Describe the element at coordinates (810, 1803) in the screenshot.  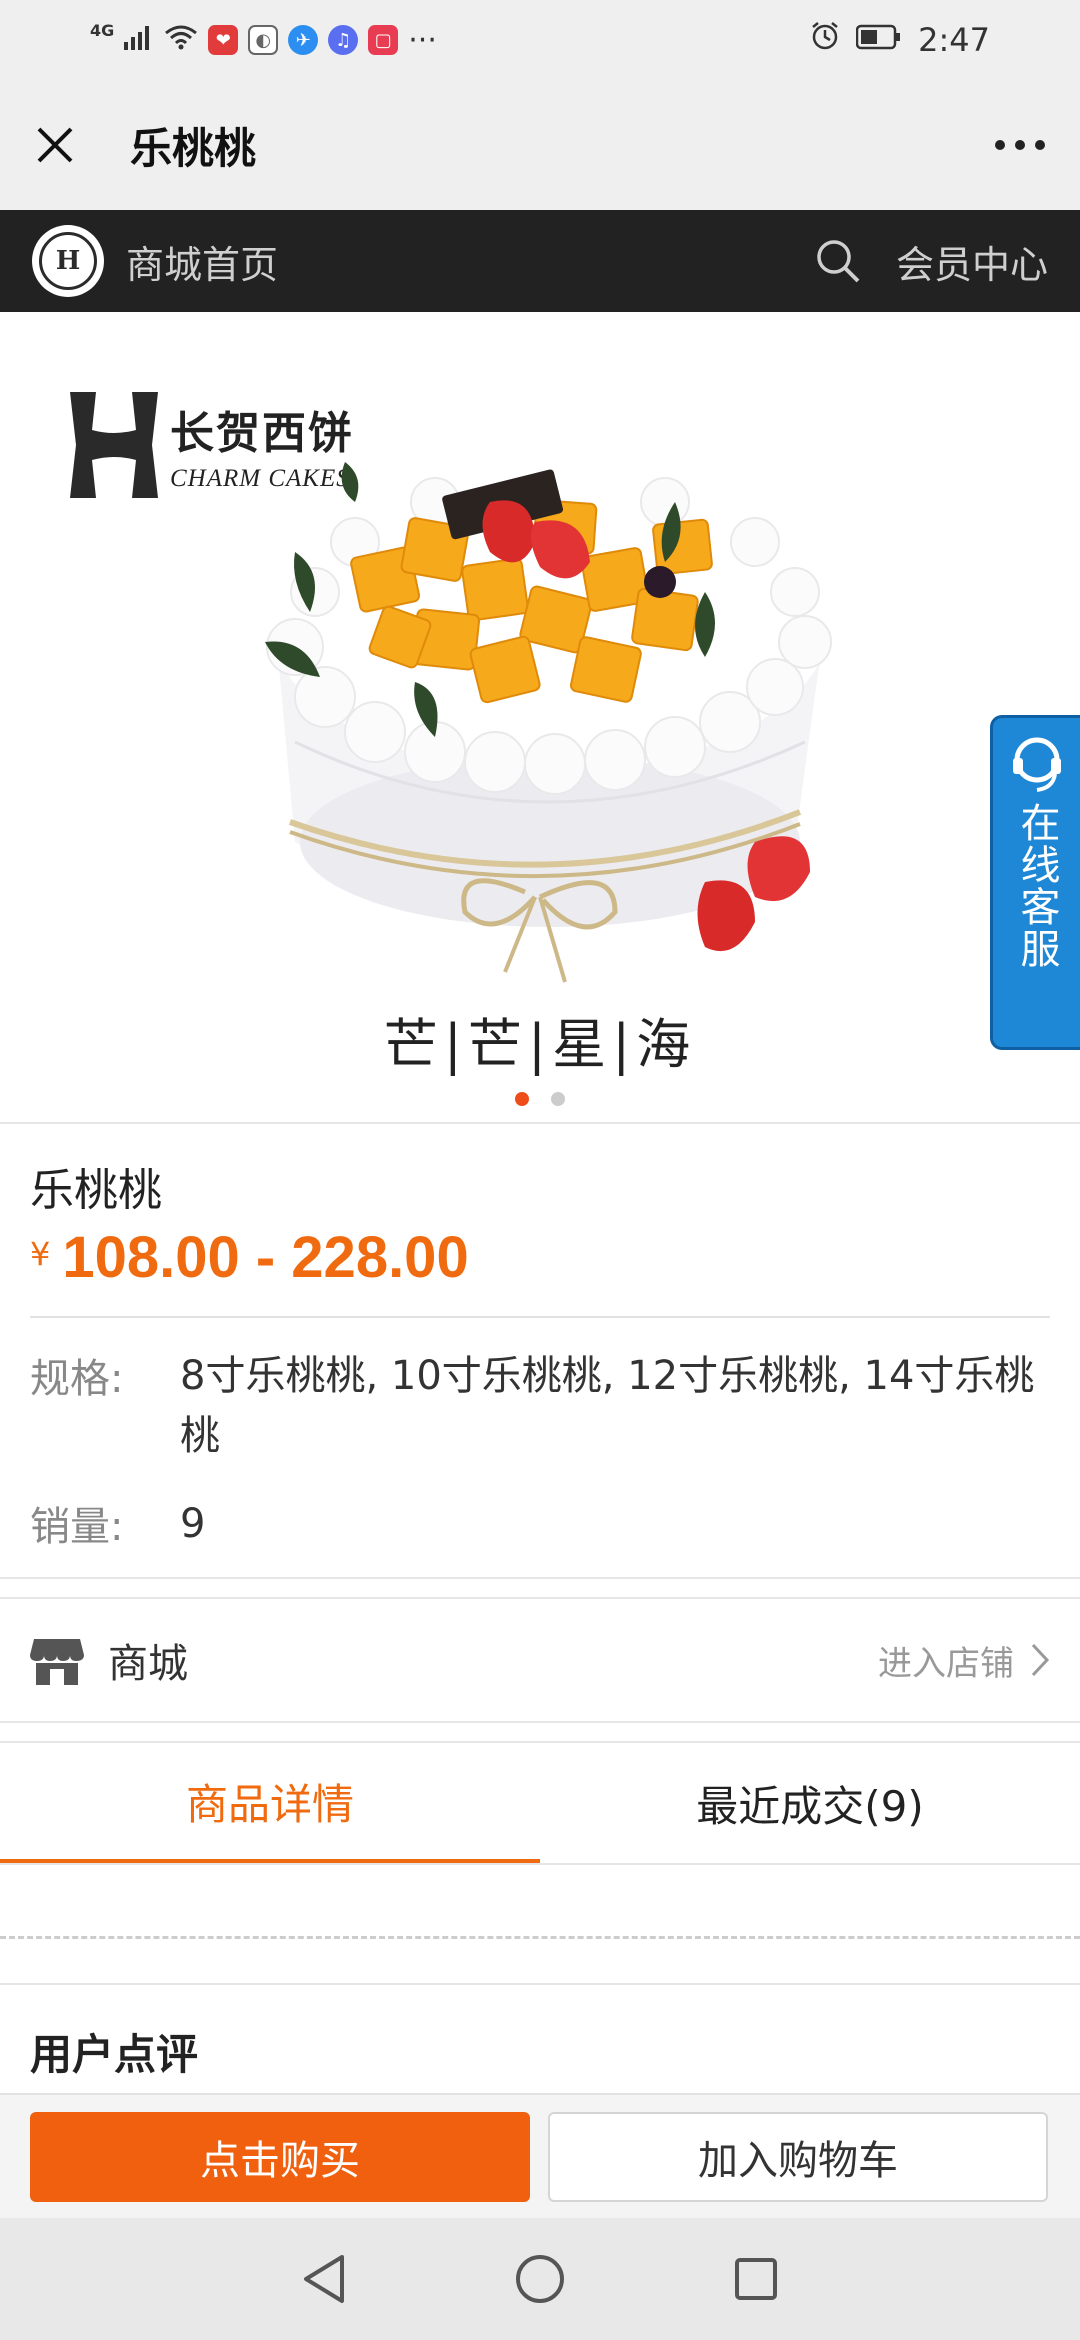
I see `tab-recent-deals: 最近成交(9)` at that location.